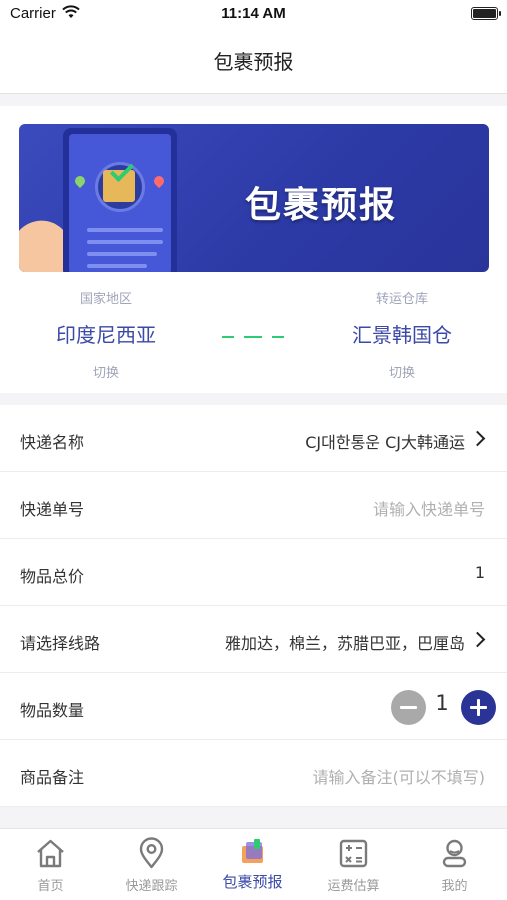 The height and width of the screenshot is (900, 507). Describe the element at coordinates (151, 853) in the screenshot. I see `location-pin-icon` at that location.